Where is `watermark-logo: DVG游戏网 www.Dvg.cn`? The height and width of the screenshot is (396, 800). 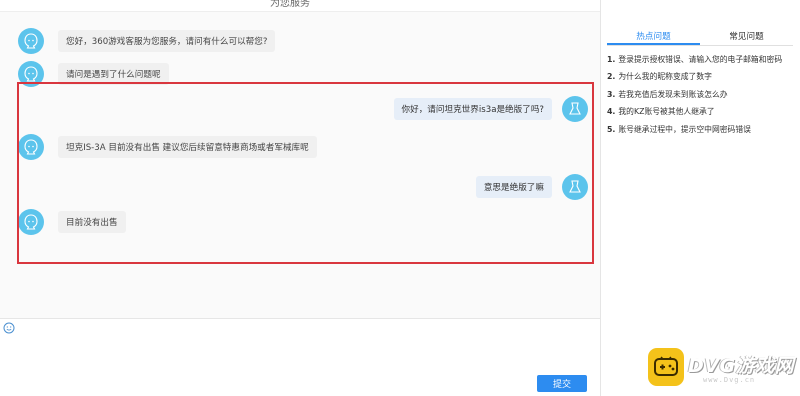 watermark-logo: DVG游戏网 www.Dvg.cn is located at coordinates (723, 370).